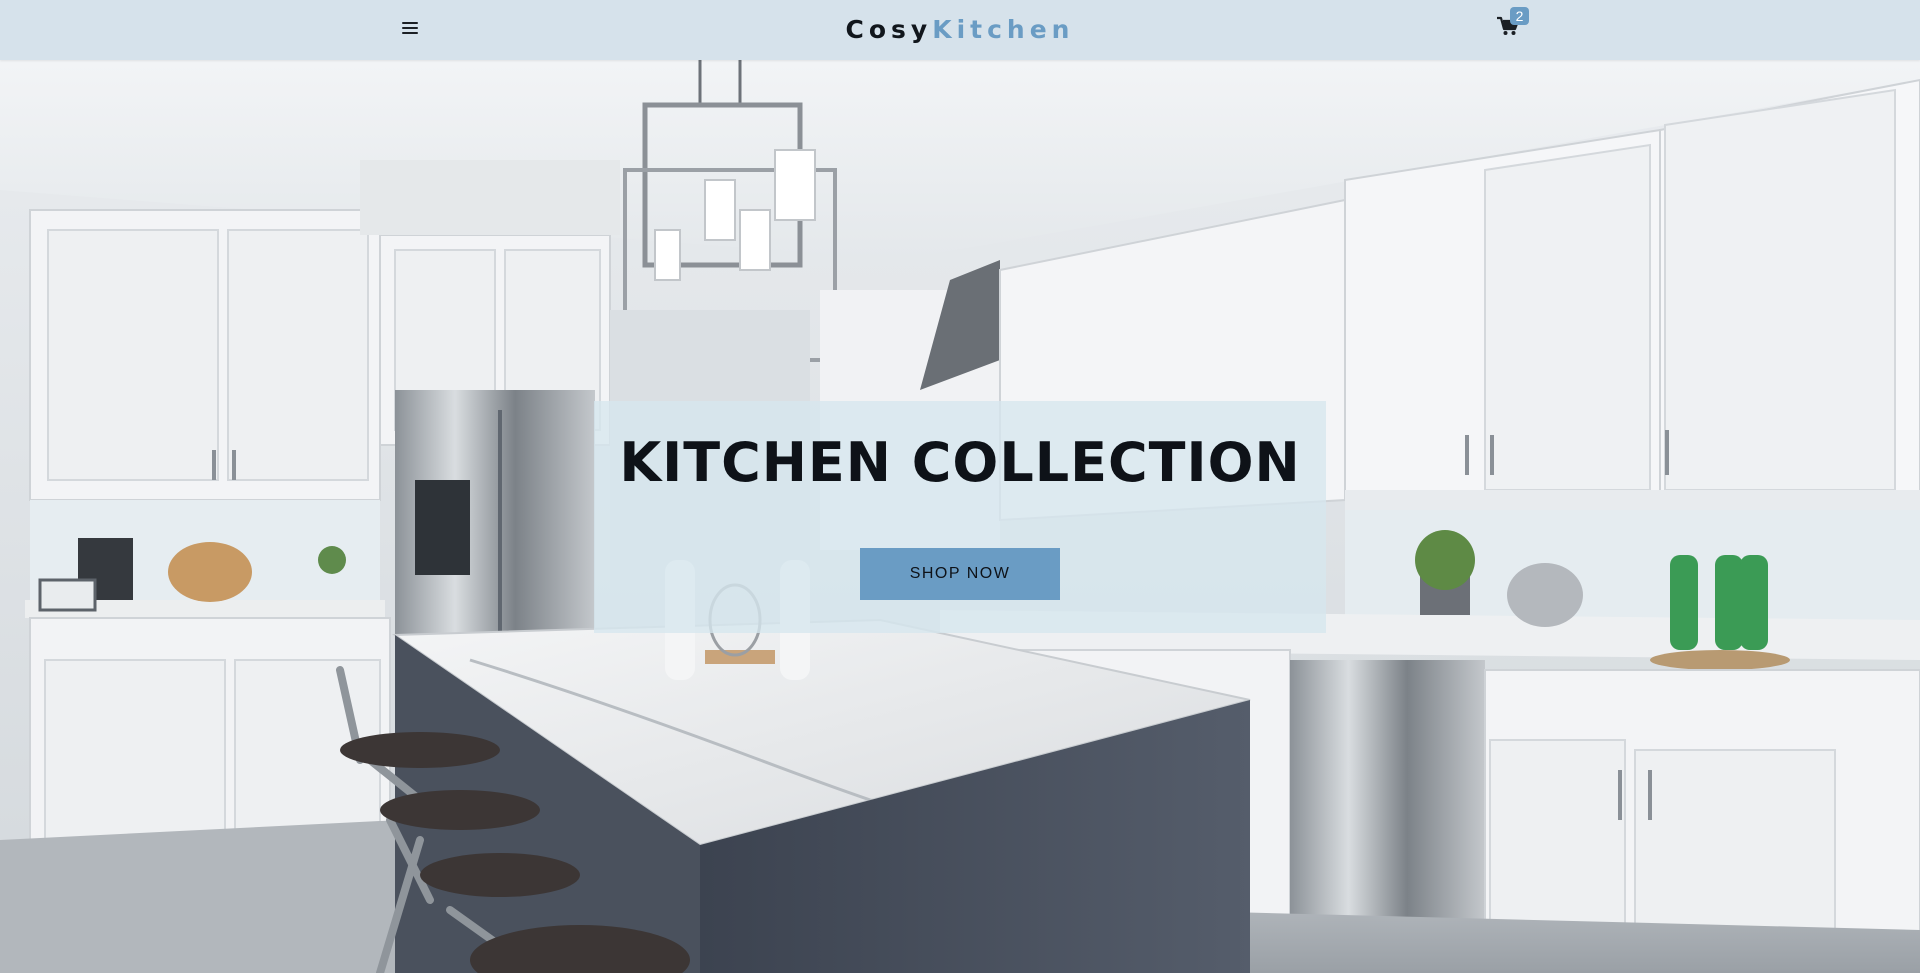 This screenshot has height=973, width=1920. What do you see at coordinates (960, 462) in the screenshot?
I see `hero-title: KITCHEN COLLECTION` at bounding box center [960, 462].